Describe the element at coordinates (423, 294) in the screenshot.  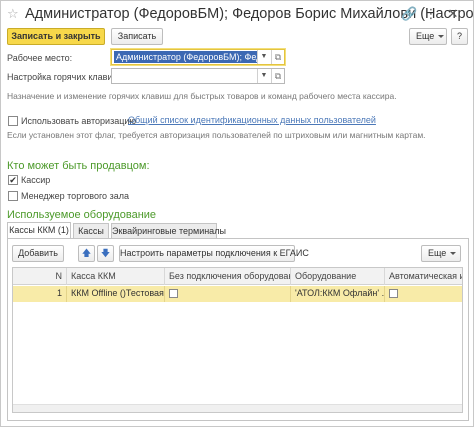
I see `row-auto-cell` at that location.